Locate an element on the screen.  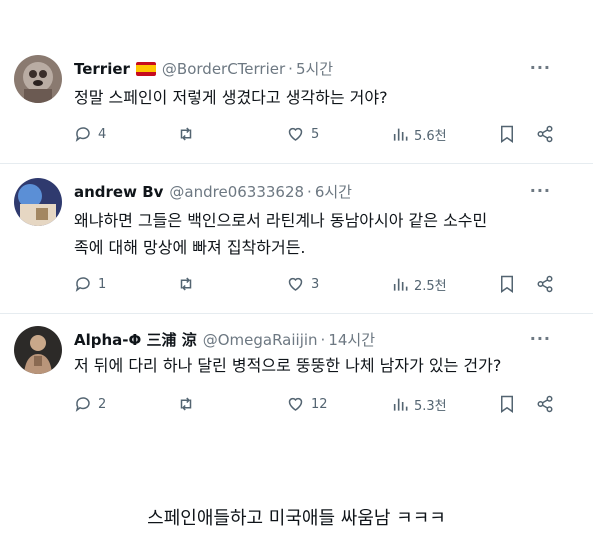
reply-count: 4 is located at coordinates (102, 134).